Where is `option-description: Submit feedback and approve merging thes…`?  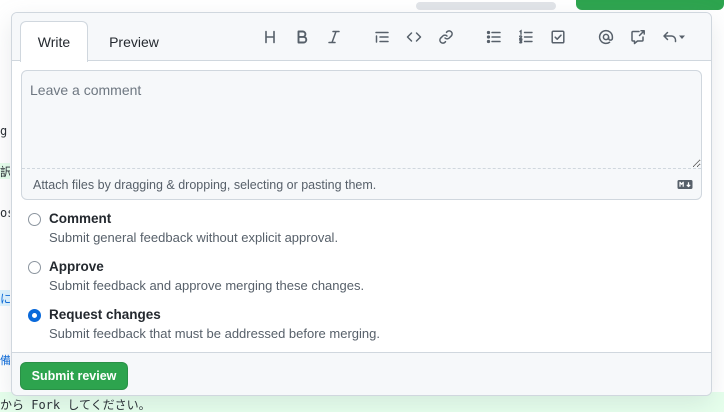 option-description: Submit feedback and approve merging thes… is located at coordinates (207, 285).